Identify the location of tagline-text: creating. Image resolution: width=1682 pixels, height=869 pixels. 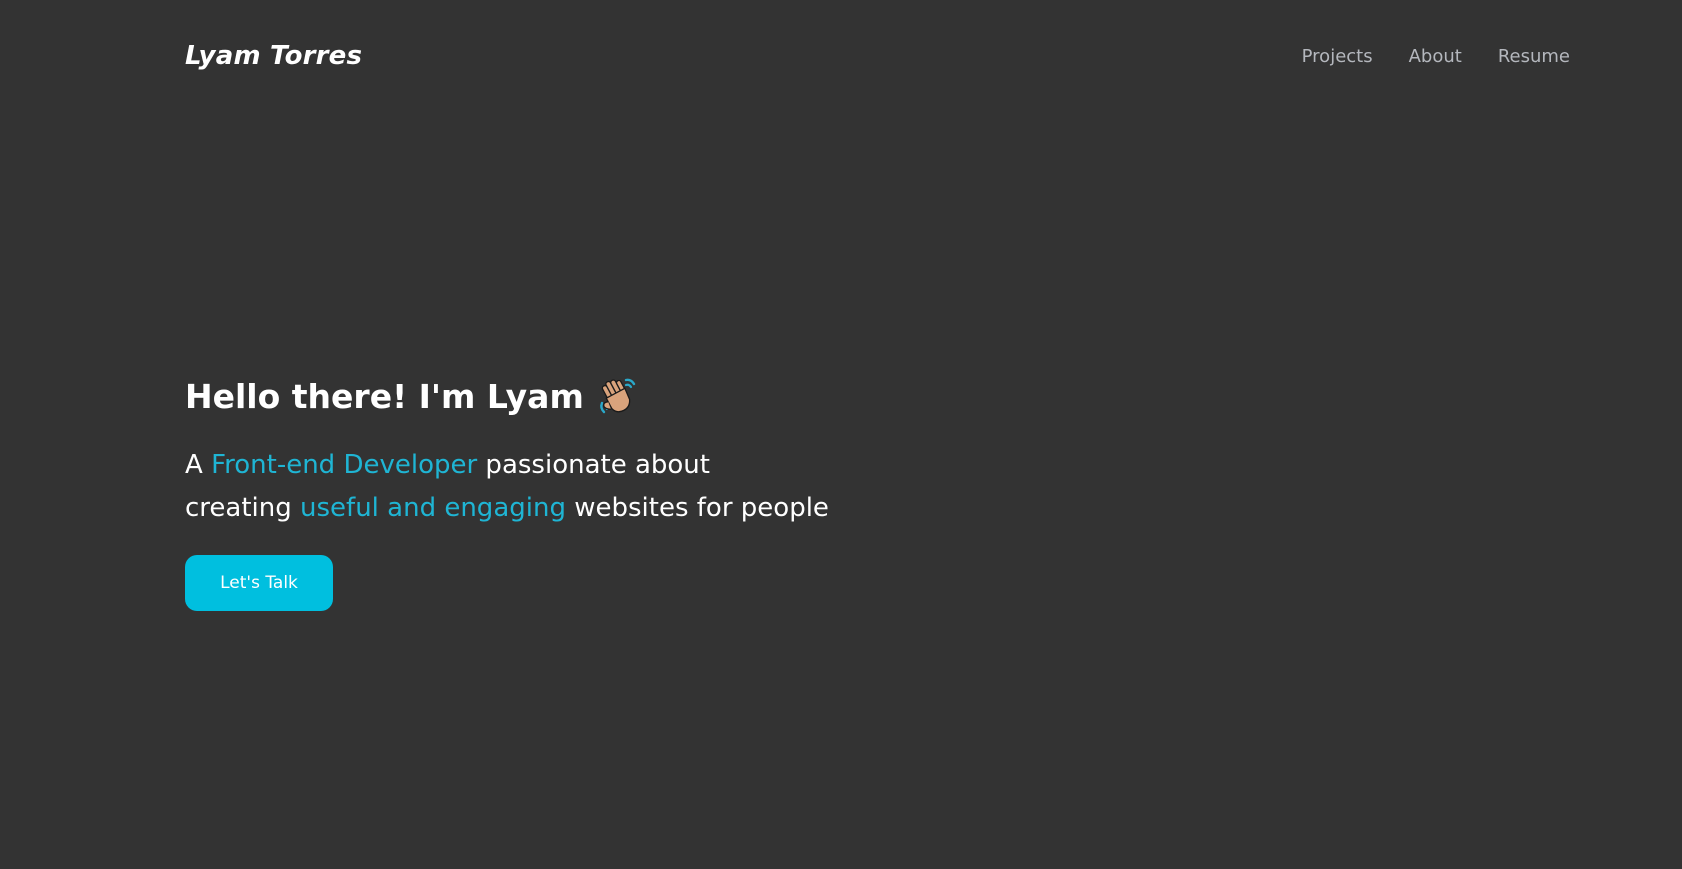
(243, 508).